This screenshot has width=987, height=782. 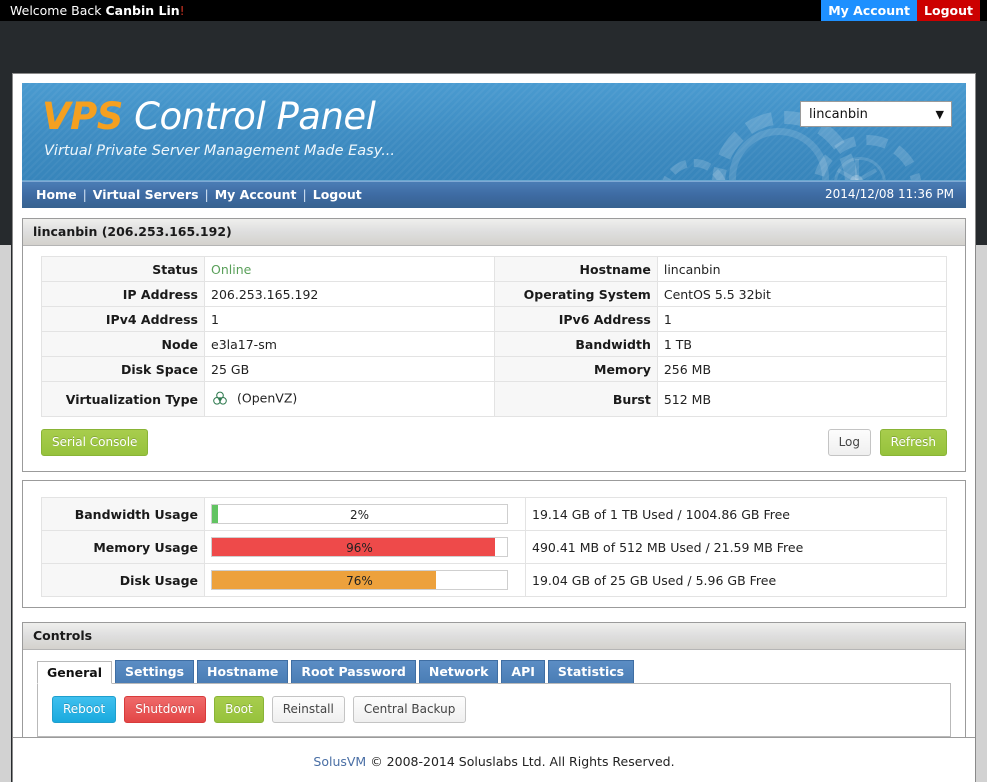 I want to click on virtualization-type-label: (OpenVZ), so click(x=267, y=398).